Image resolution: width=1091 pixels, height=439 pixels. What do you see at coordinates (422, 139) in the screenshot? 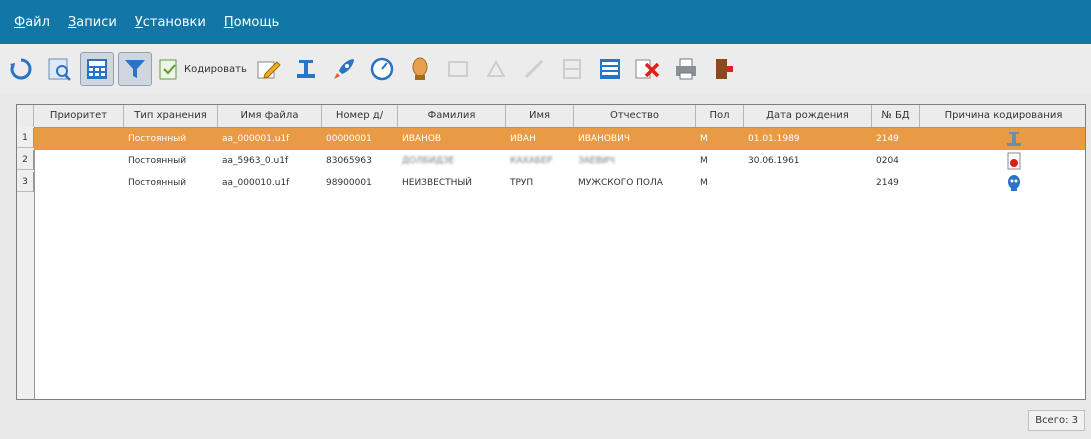
I see `cell-surname: ИВАНОВ` at bounding box center [422, 139].